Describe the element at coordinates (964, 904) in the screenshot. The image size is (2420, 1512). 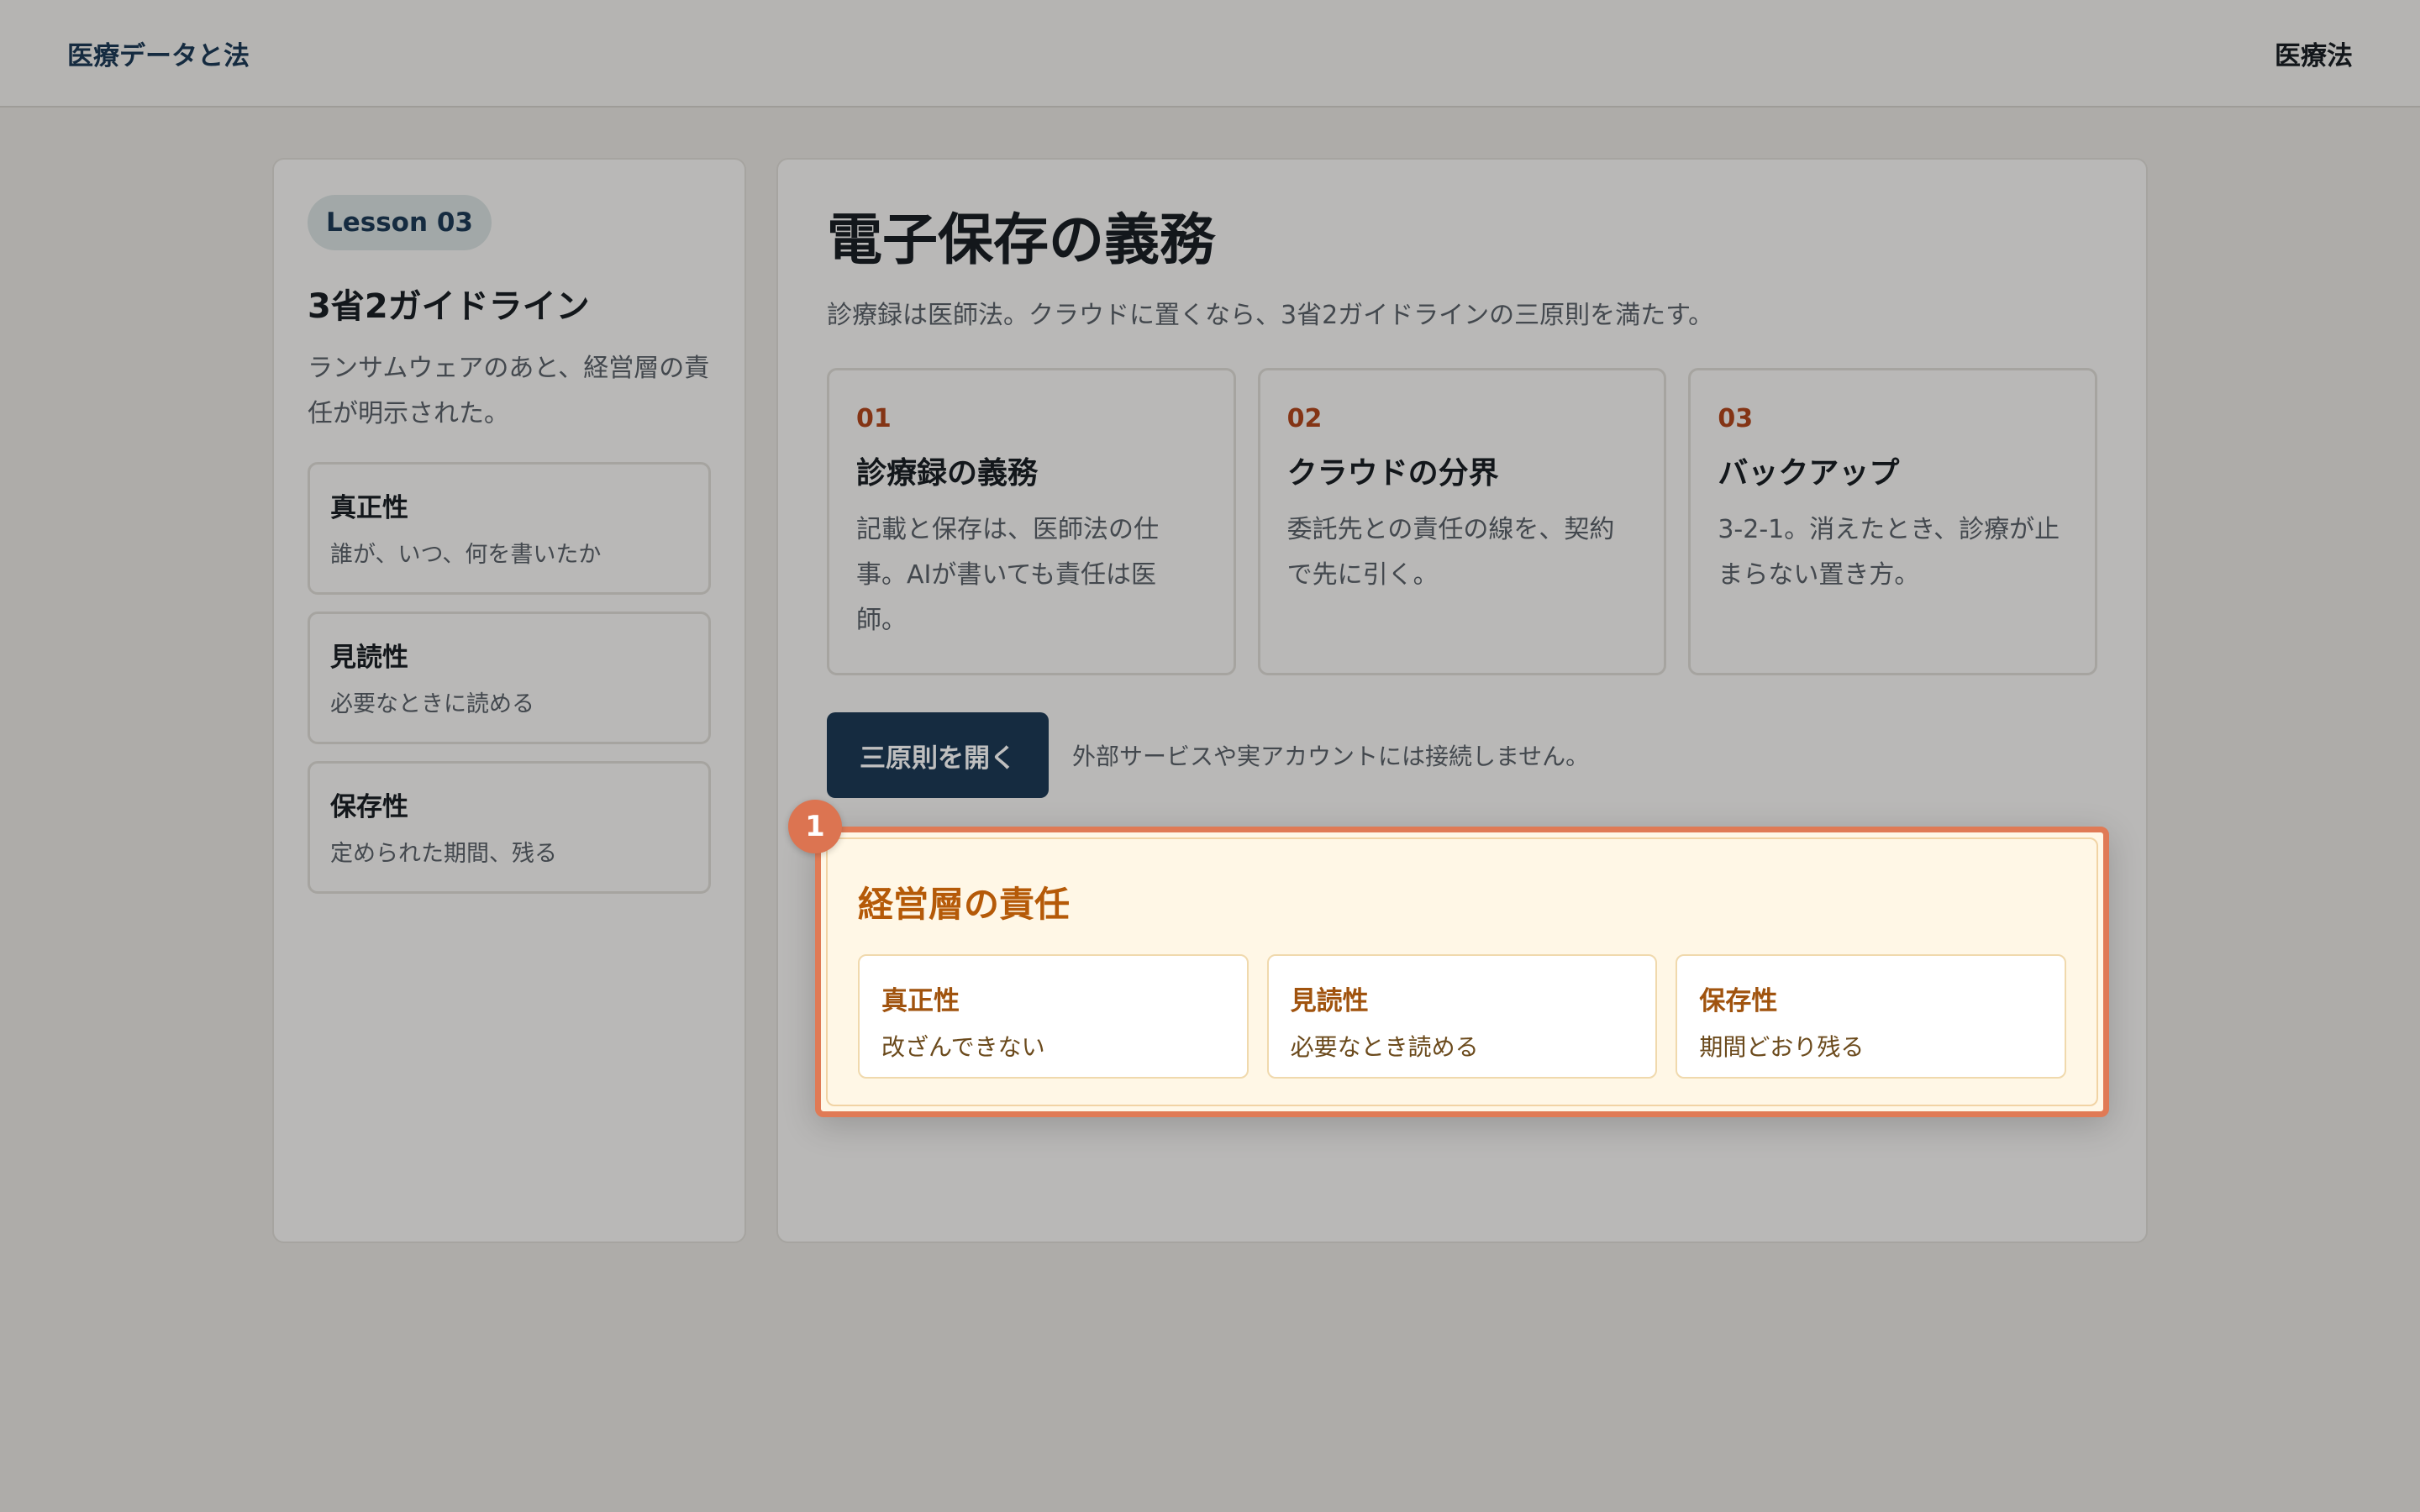
I see `highlight-title: 経営層の責任` at that location.